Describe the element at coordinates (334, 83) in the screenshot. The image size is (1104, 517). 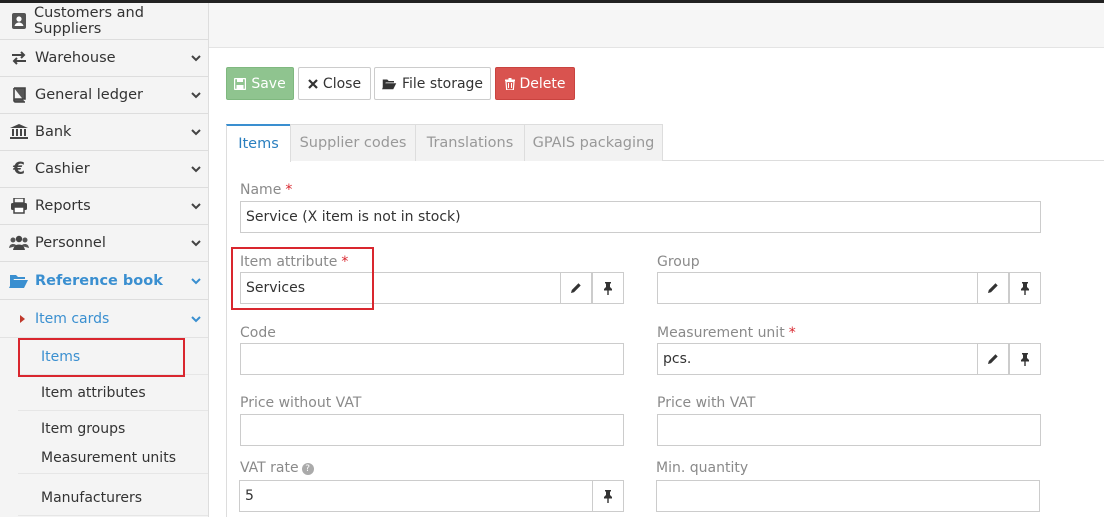
I see `close-button: Close` at that location.